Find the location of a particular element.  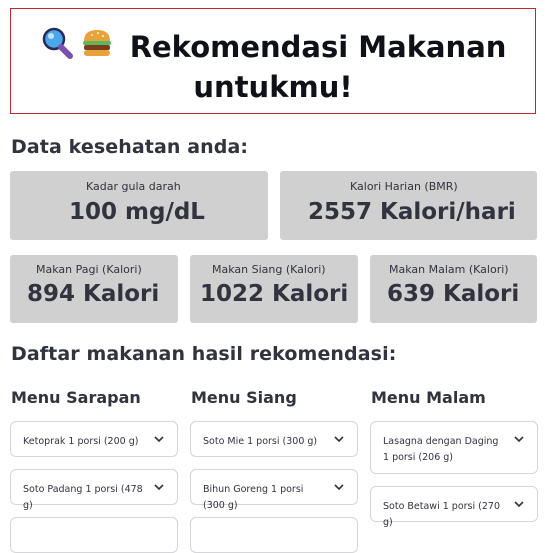

lunch-item-expander: Soto Mie 1 porsi (300 g) is located at coordinates (274, 439).